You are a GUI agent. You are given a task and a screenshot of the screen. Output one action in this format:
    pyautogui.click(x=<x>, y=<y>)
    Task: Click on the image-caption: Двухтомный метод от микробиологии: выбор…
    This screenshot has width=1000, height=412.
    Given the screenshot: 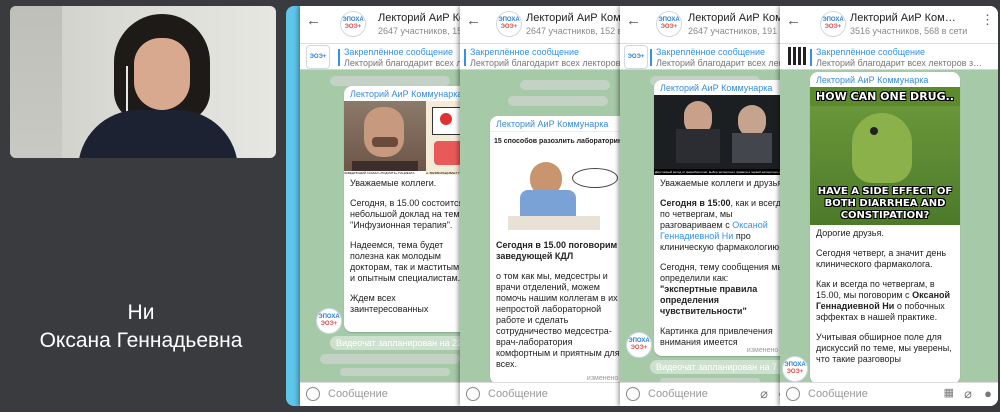 What is the action you would take?
    pyautogui.click(x=723, y=172)
    